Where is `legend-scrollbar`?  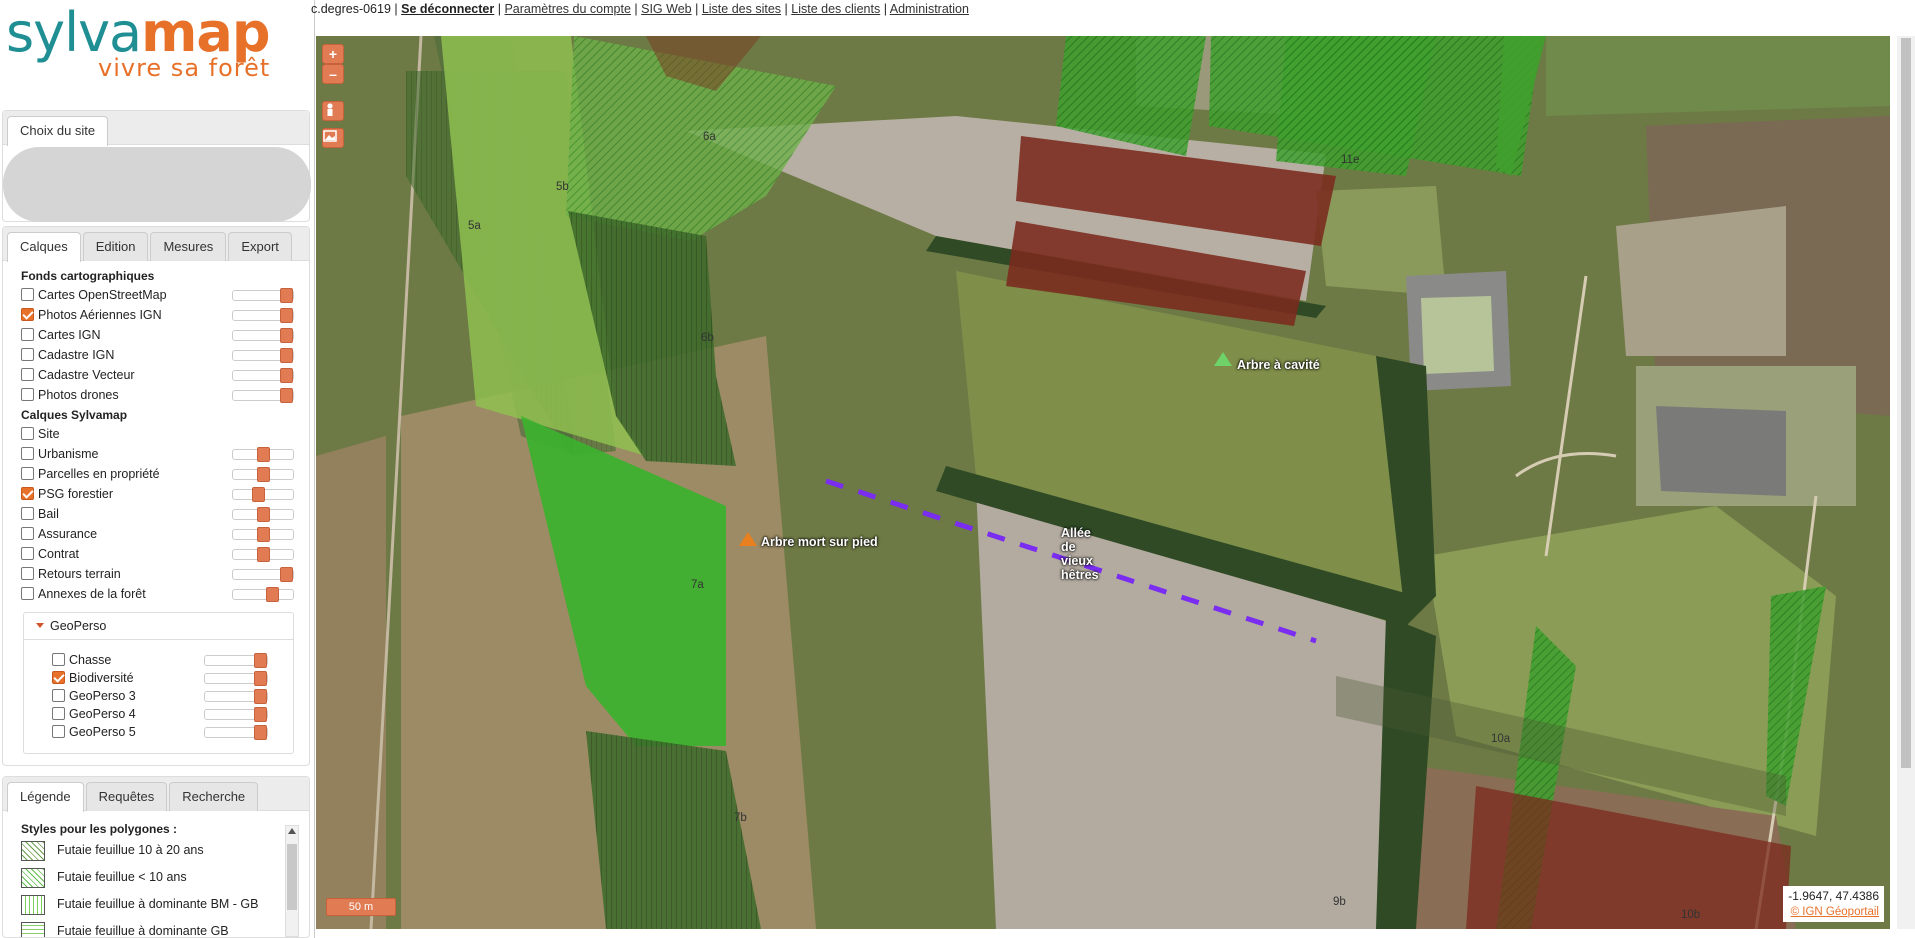 legend-scrollbar is located at coordinates (292, 881).